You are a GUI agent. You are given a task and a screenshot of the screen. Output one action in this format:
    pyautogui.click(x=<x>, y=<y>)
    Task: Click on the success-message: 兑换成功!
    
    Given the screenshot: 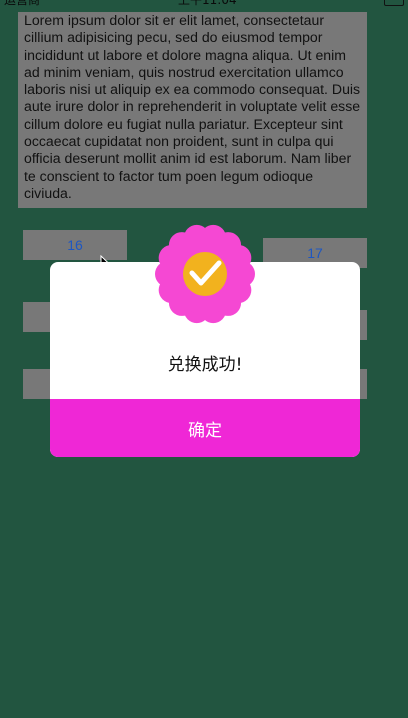 What is the action you would take?
    pyautogui.click(x=205, y=365)
    